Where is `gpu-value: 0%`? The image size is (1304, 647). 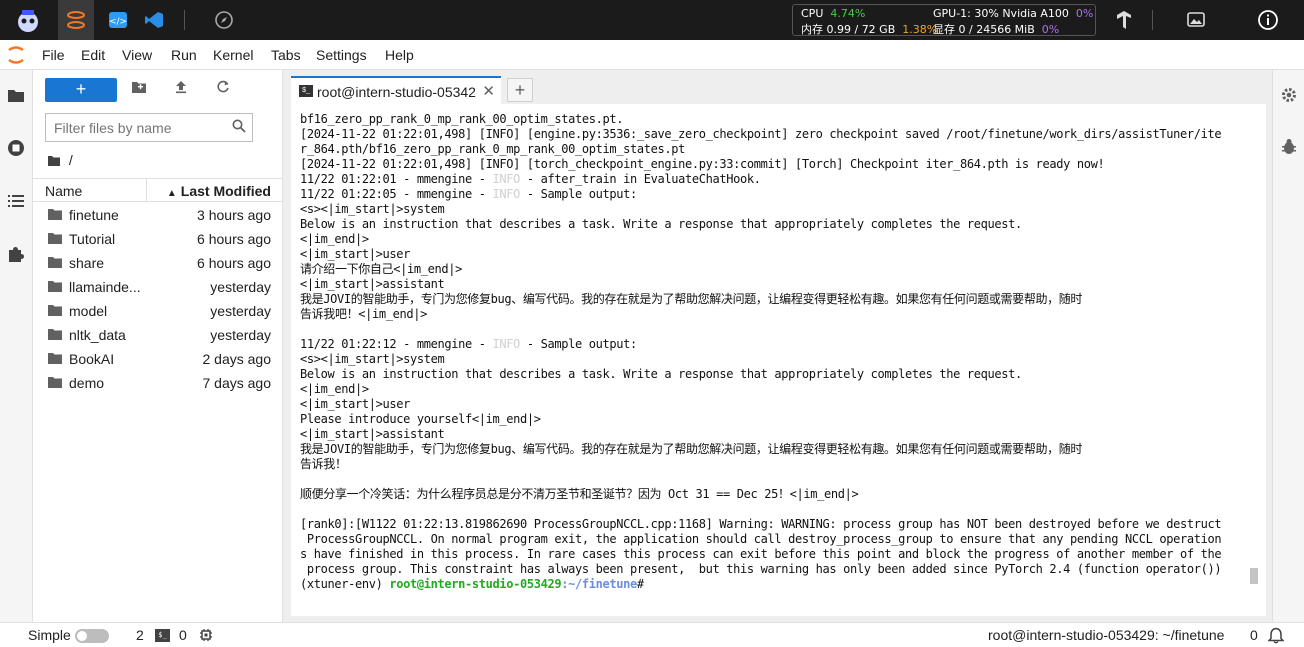
gpu-value: 0% is located at coordinates (1084, 13).